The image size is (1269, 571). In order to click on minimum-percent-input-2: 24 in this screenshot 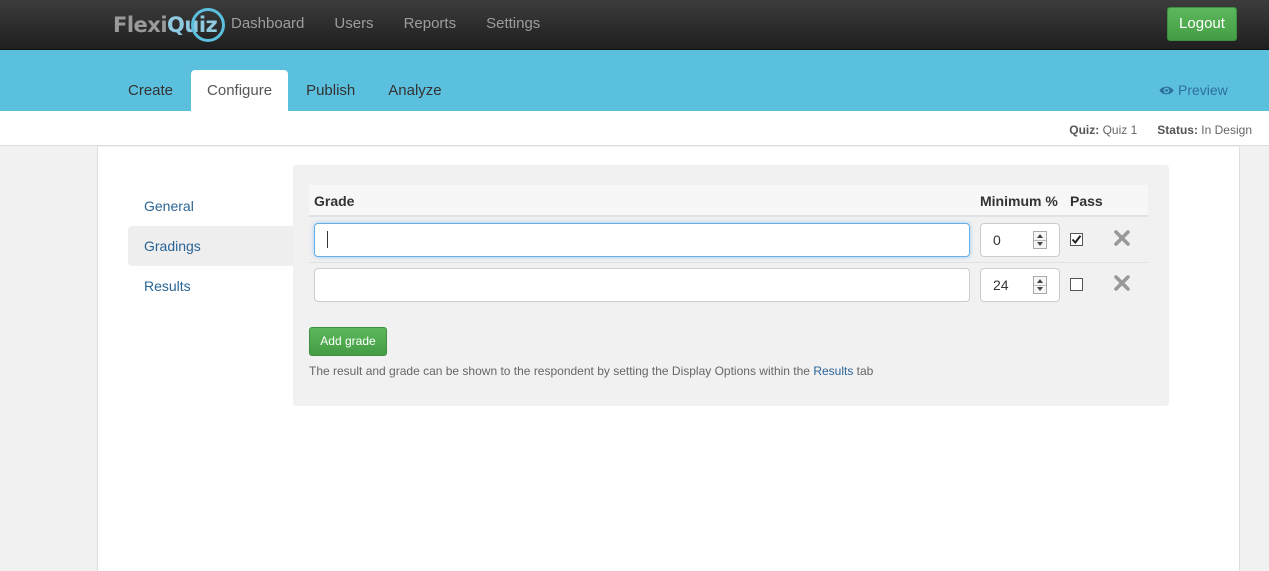, I will do `click(1020, 285)`.